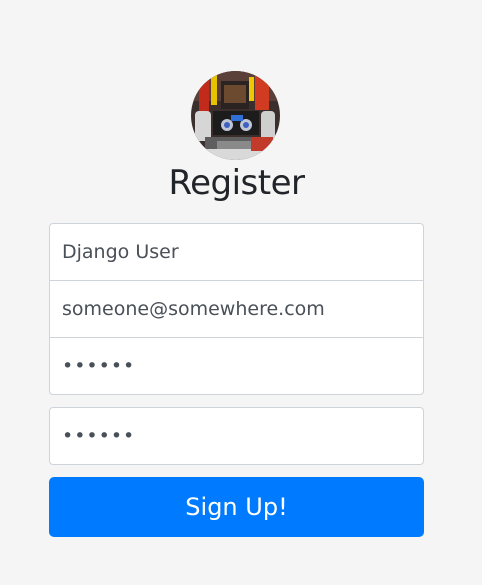 This screenshot has height=585, width=482. Describe the element at coordinates (236, 436) in the screenshot. I see `confirm-password-field: ••••••` at that location.